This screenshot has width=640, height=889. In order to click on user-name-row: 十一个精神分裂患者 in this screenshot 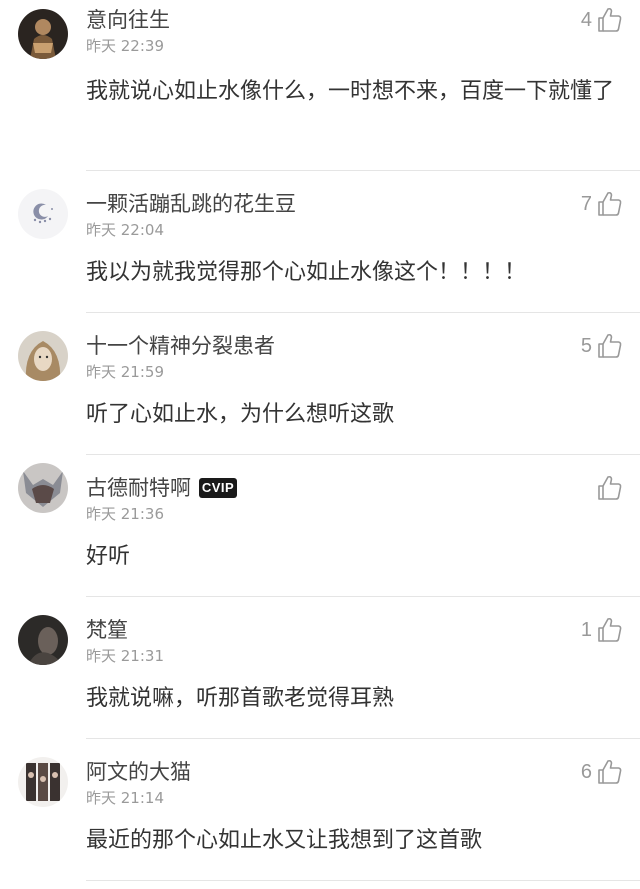, I will do `click(180, 346)`.